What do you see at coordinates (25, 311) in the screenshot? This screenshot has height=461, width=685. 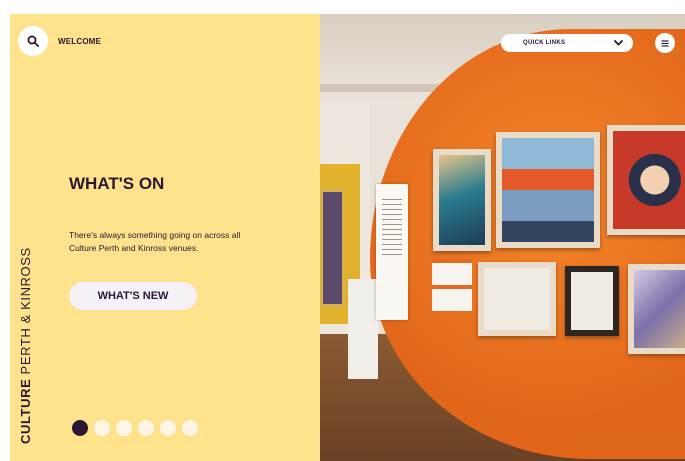 I see `brand-name-perth-kinross: PERTH & KINROSS` at bounding box center [25, 311].